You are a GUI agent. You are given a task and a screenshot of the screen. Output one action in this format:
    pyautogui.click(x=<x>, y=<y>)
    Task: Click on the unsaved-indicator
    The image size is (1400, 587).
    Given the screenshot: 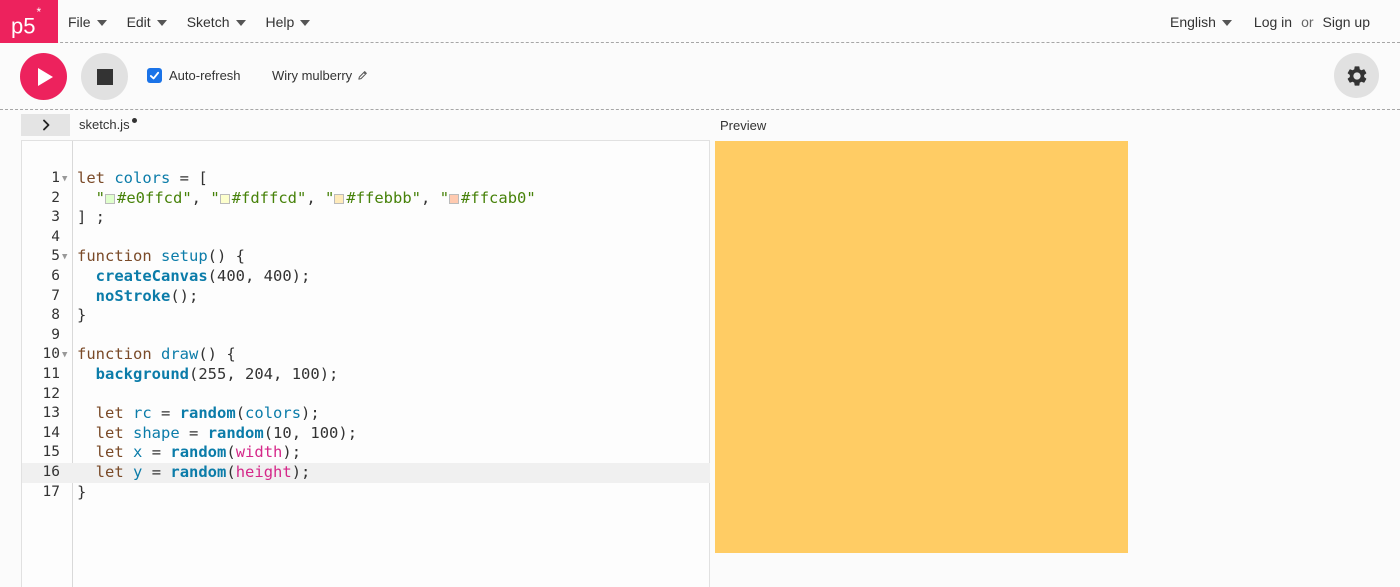 What is the action you would take?
    pyautogui.click(x=134, y=120)
    